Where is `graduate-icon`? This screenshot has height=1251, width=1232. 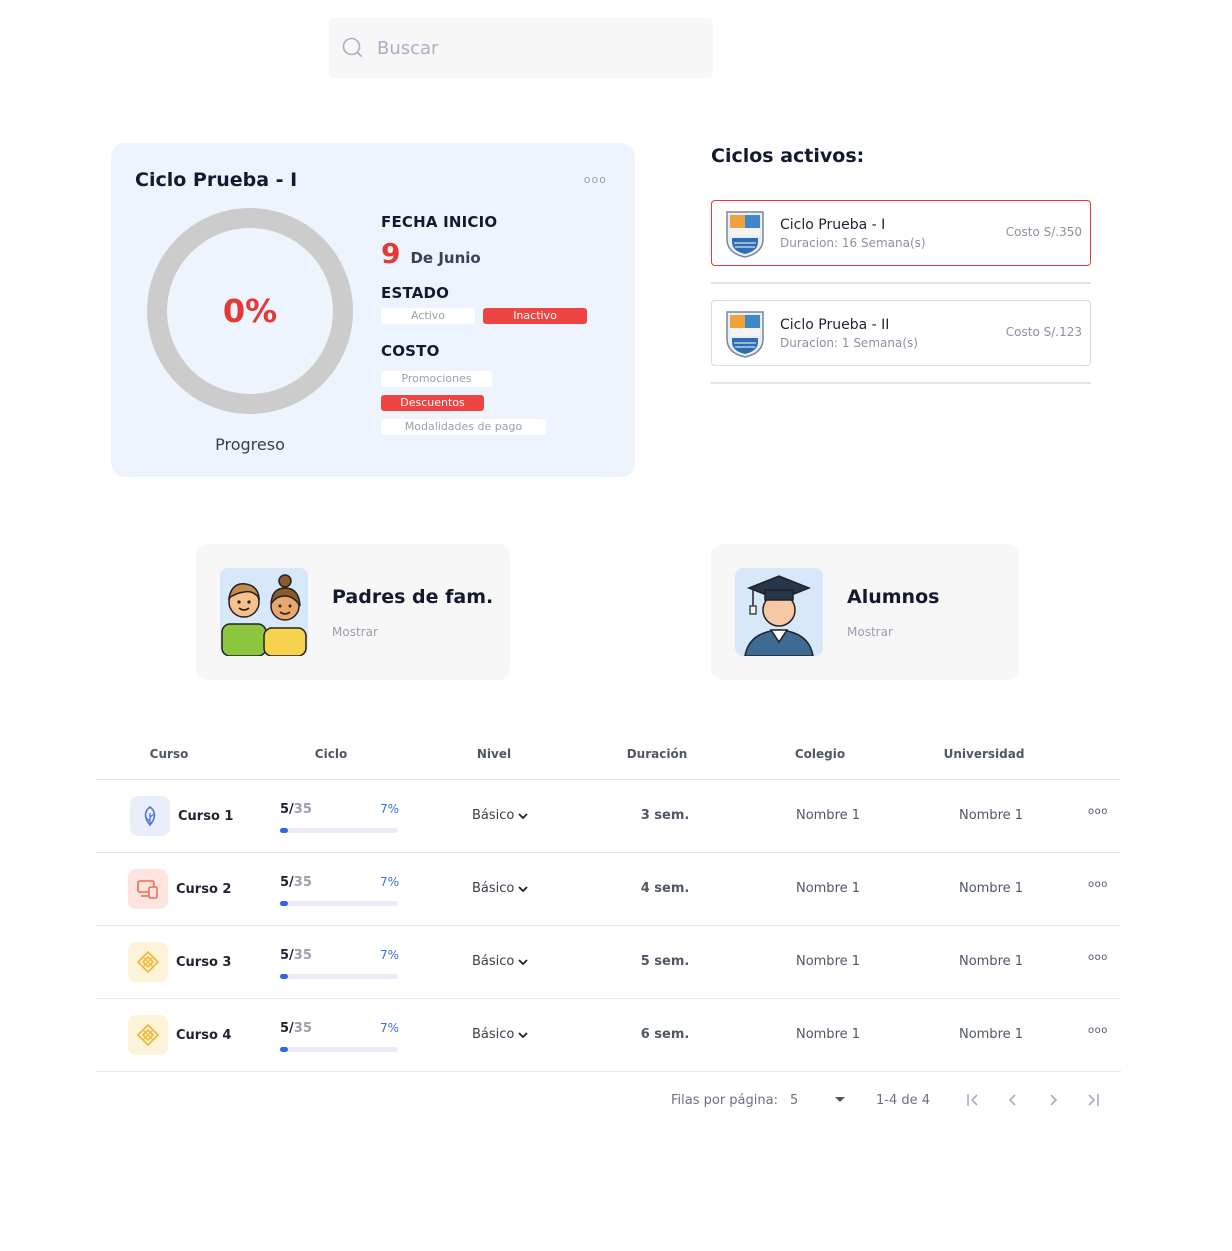 graduate-icon is located at coordinates (779, 615).